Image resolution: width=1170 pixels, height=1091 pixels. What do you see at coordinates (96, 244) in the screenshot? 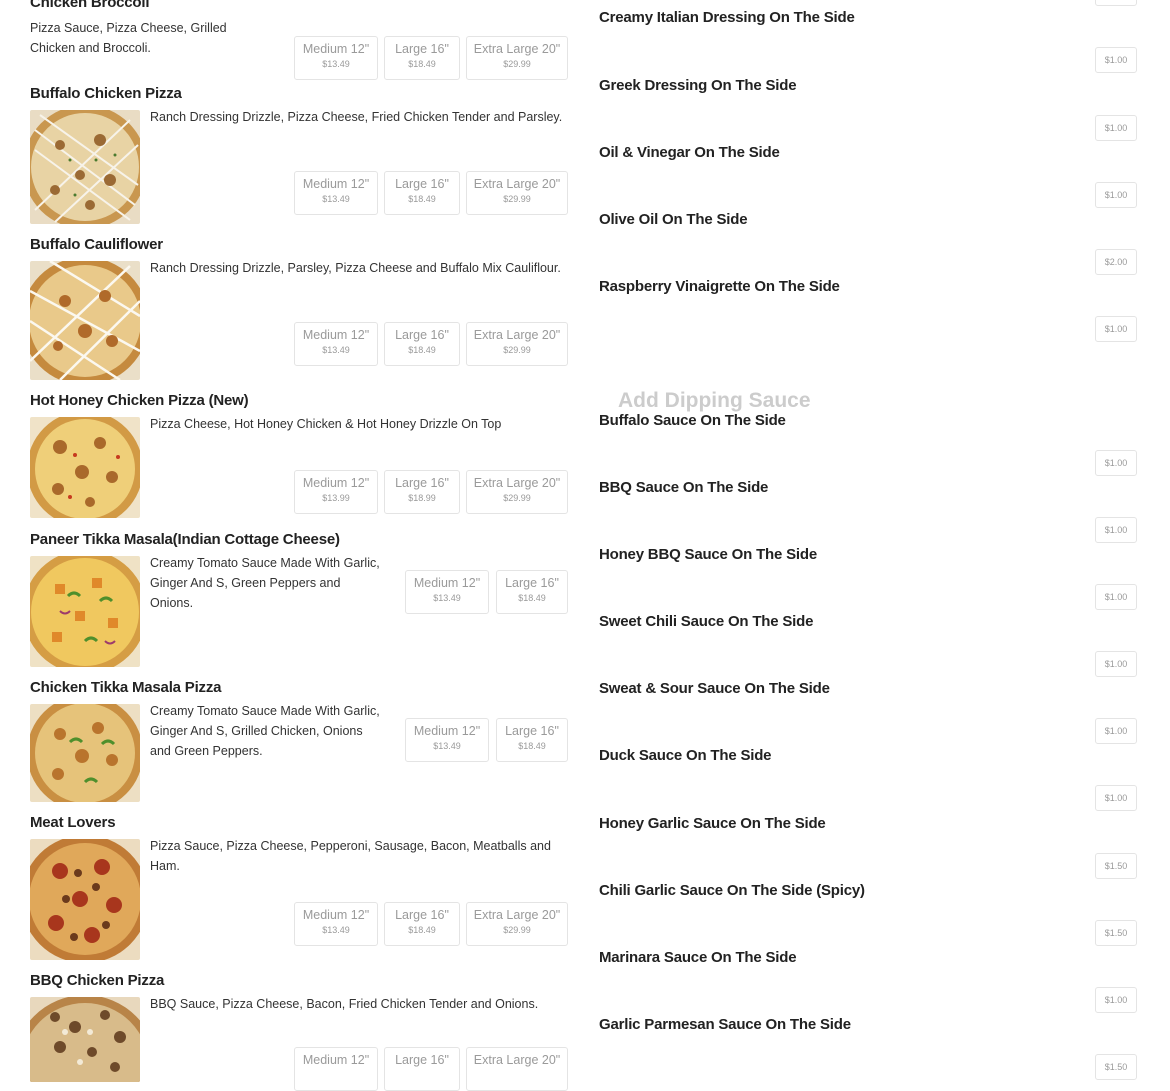
I see `item-title: Buffalo Cauliflower` at bounding box center [96, 244].